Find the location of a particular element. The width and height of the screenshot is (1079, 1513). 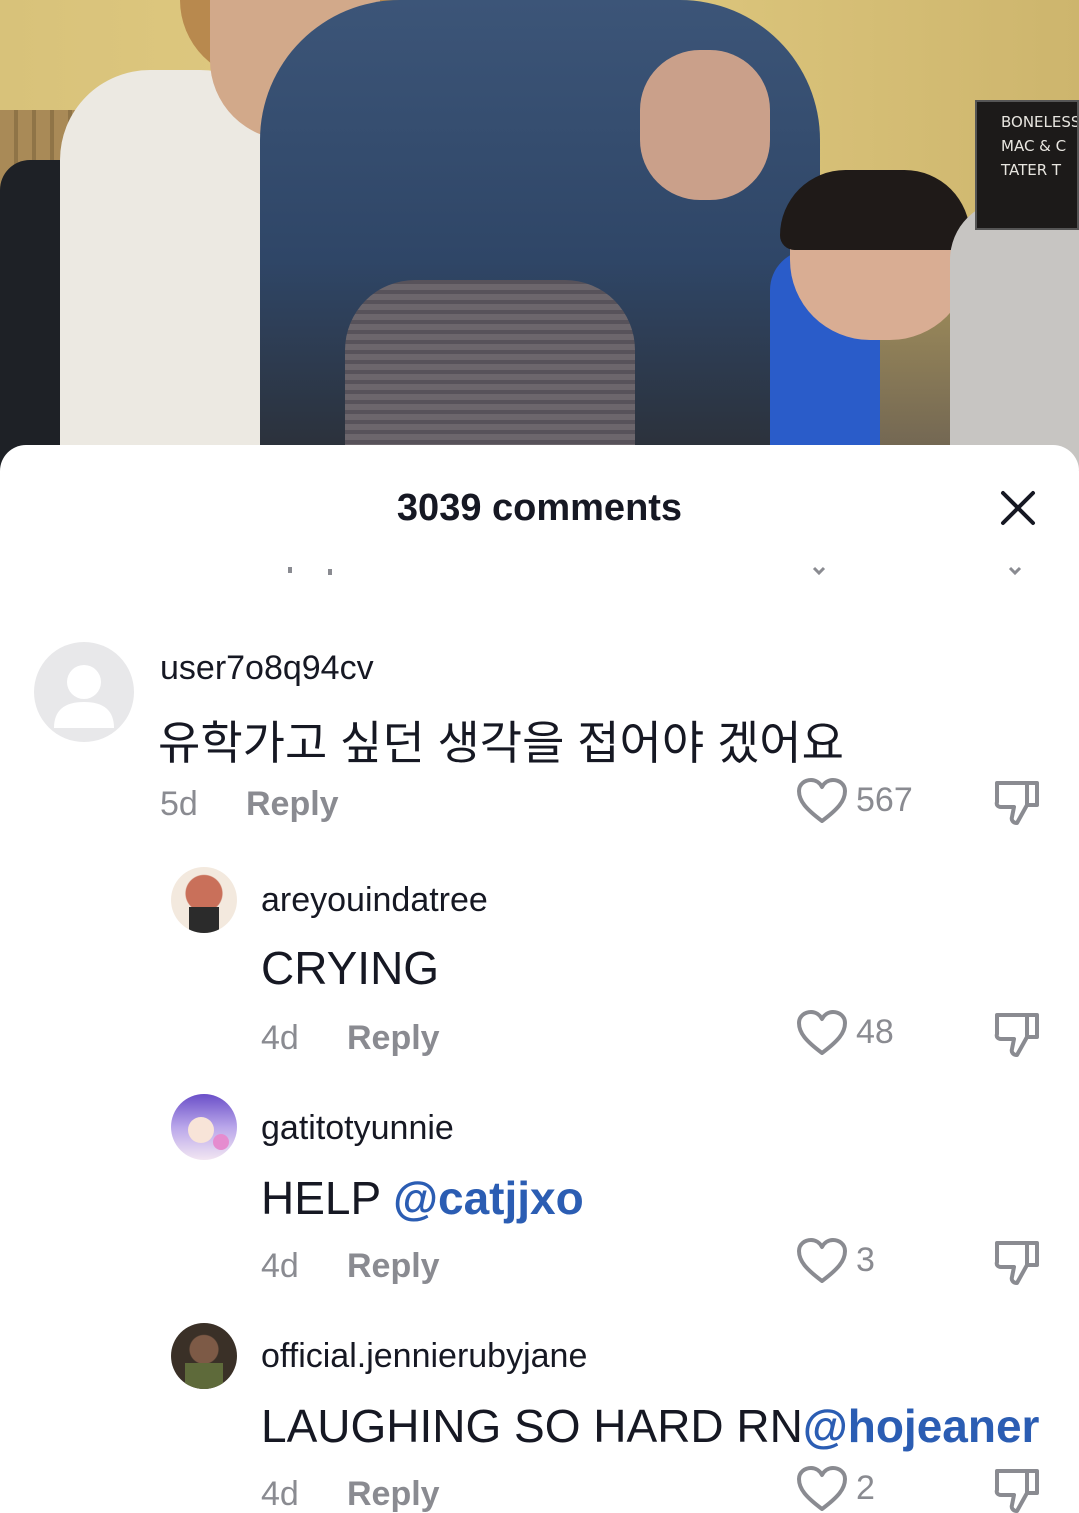

video-person-grey-hoodie is located at coordinates (1014, 335).